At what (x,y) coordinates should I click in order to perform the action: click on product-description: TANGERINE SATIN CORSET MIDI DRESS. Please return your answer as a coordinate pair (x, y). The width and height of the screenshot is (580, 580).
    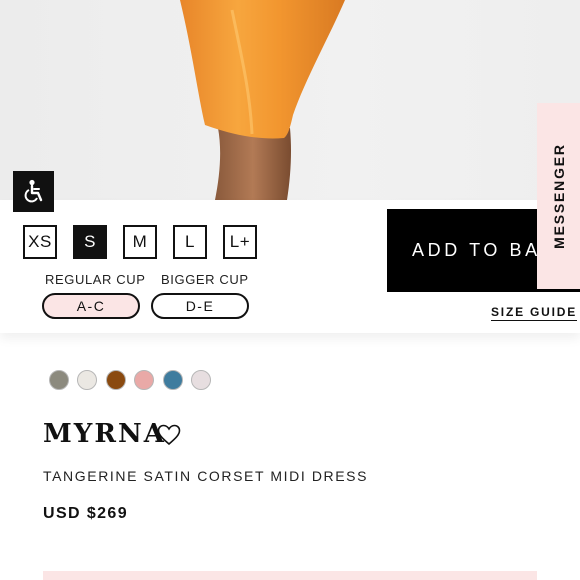
    Looking at the image, I should click on (206, 476).